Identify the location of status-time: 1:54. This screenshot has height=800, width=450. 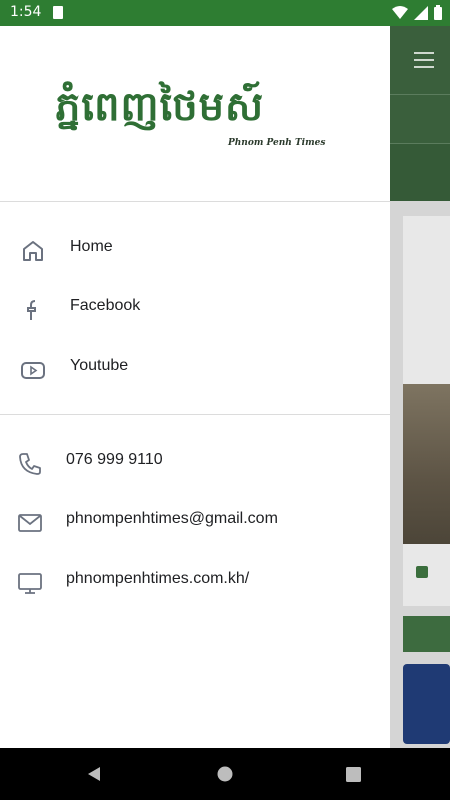
(26, 12).